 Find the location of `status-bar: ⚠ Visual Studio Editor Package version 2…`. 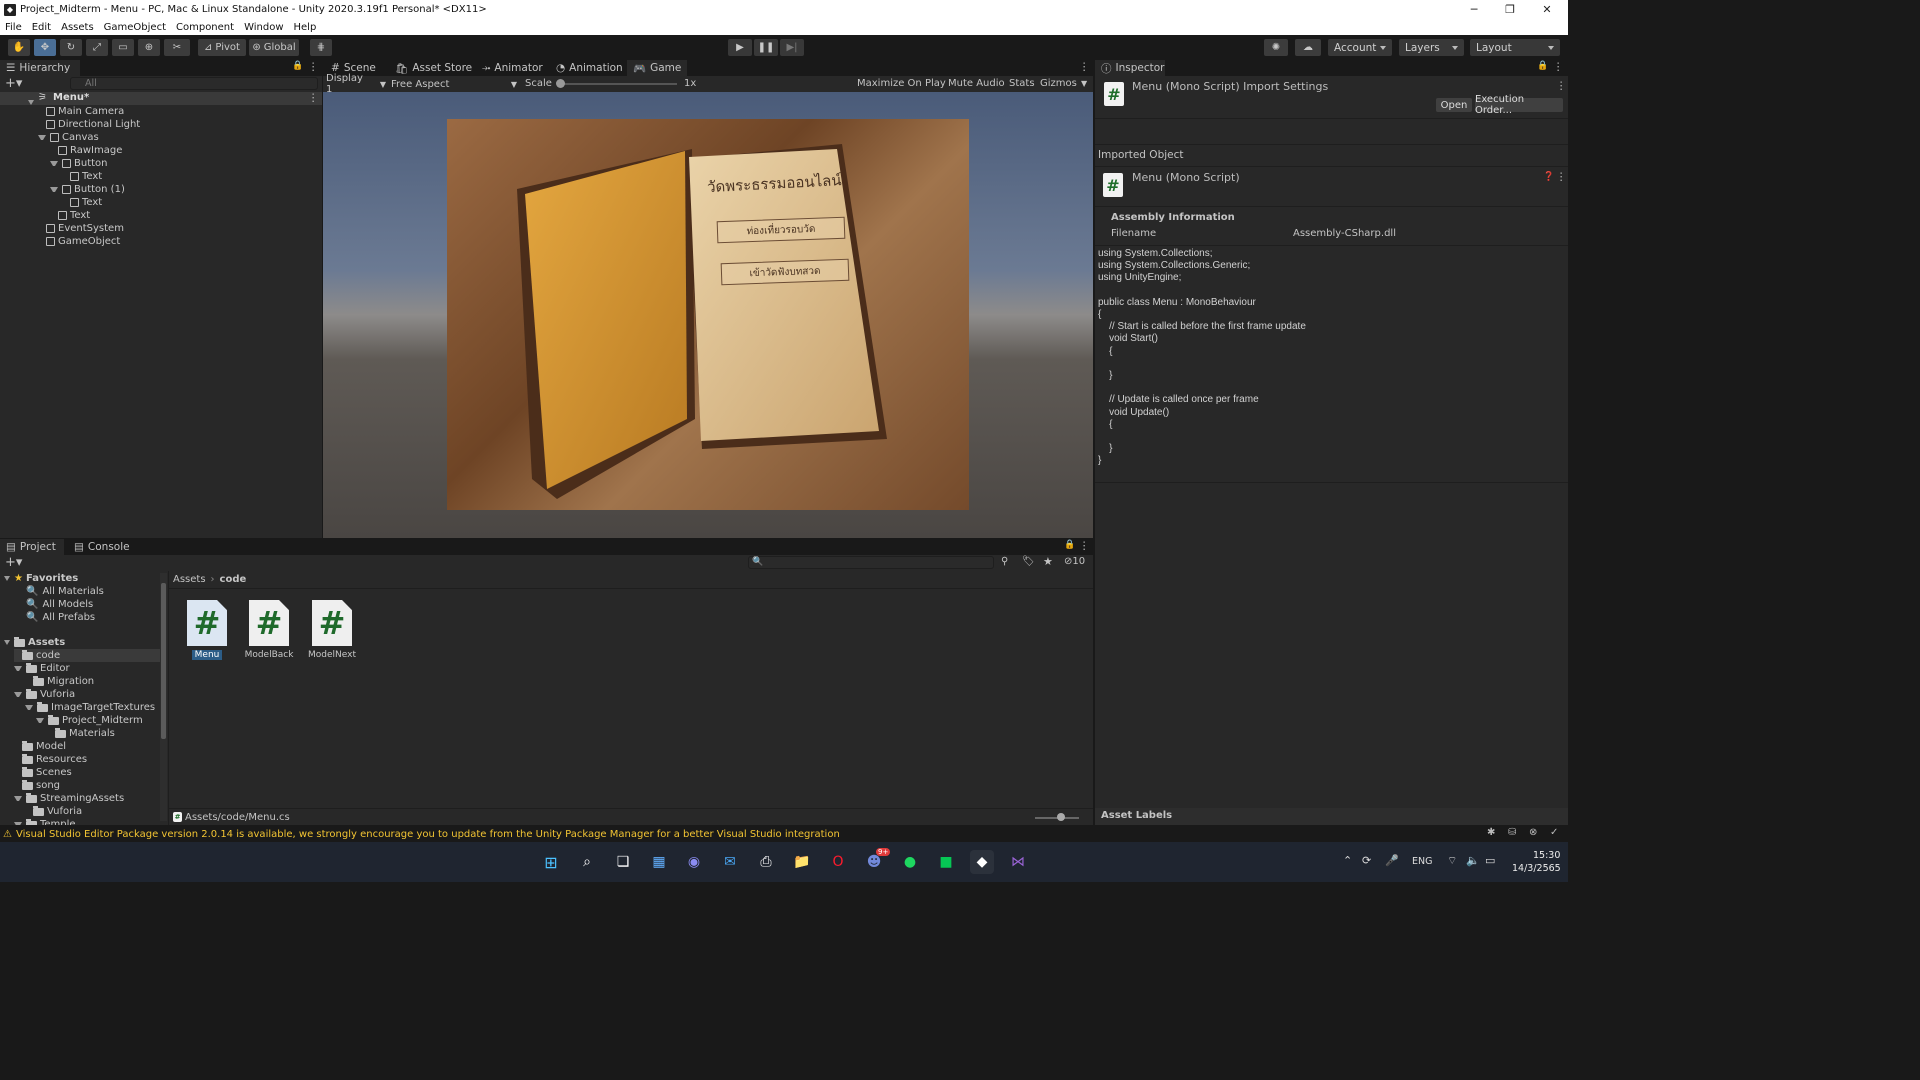

status-bar: ⚠ Visual Studio Editor Package version 2… is located at coordinates (784, 834).